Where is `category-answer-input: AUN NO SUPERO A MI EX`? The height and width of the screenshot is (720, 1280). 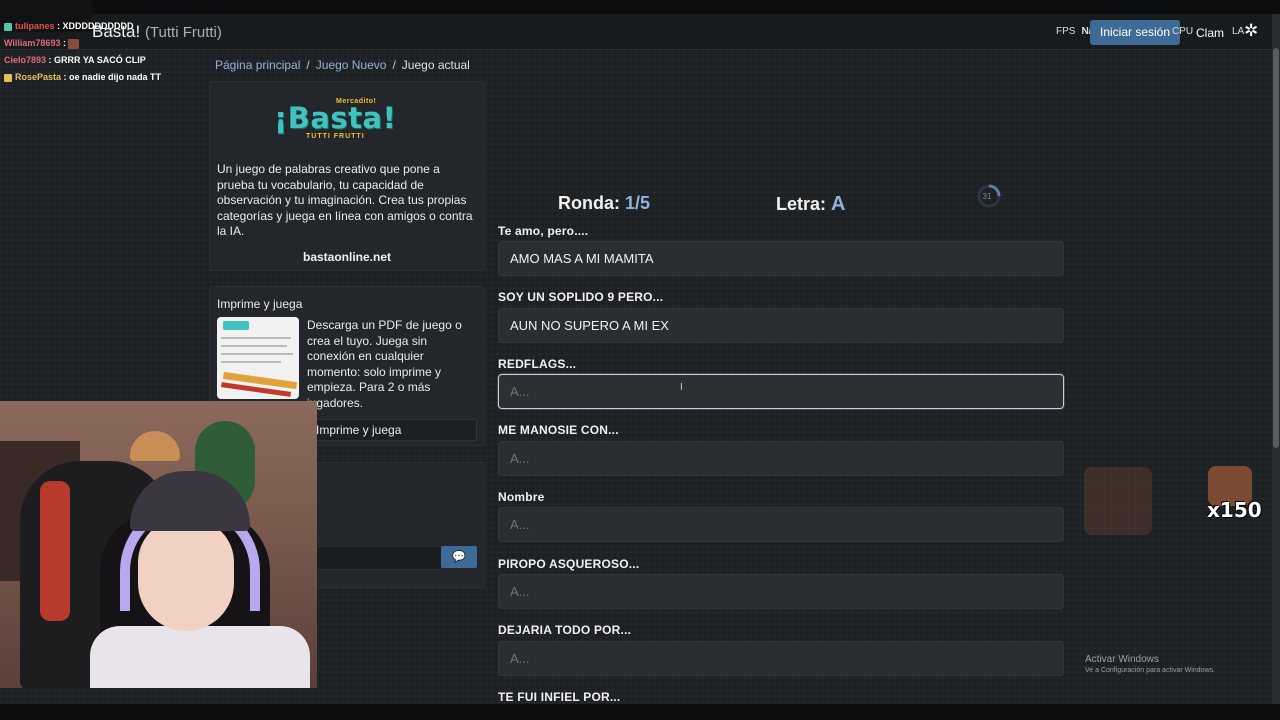 category-answer-input: AUN NO SUPERO A MI EX is located at coordinates (781, 325).